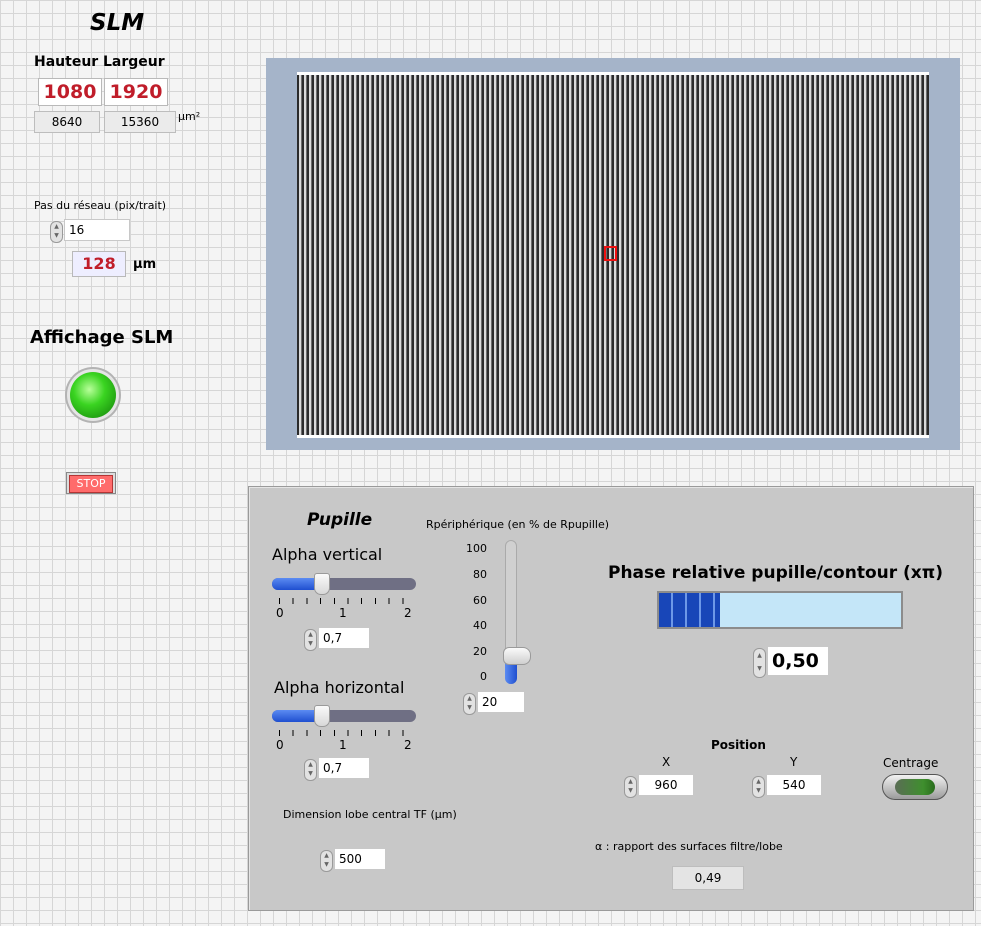  I want to click on alpha-ratio-indicator: 0,49, so click(708, 878).